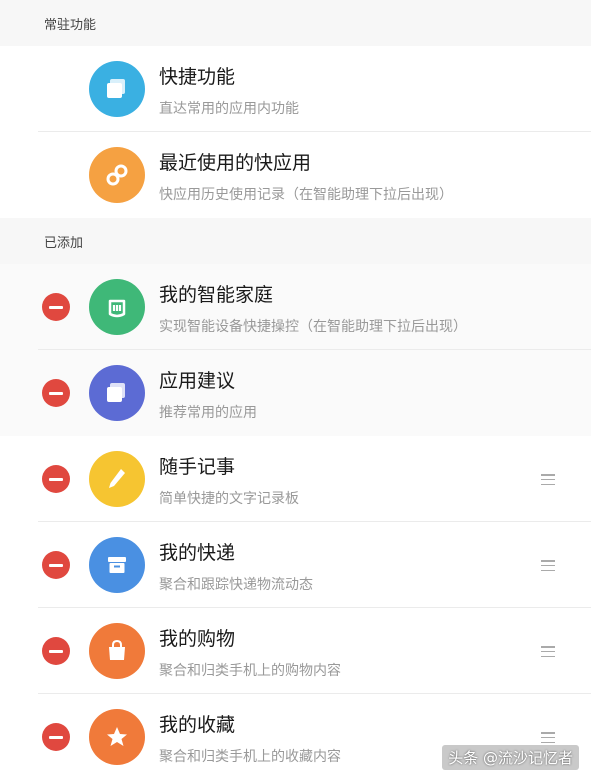  Describe the element at coordinates (117, 307) in the screenshot. I see `mi-home-icon` at that location.